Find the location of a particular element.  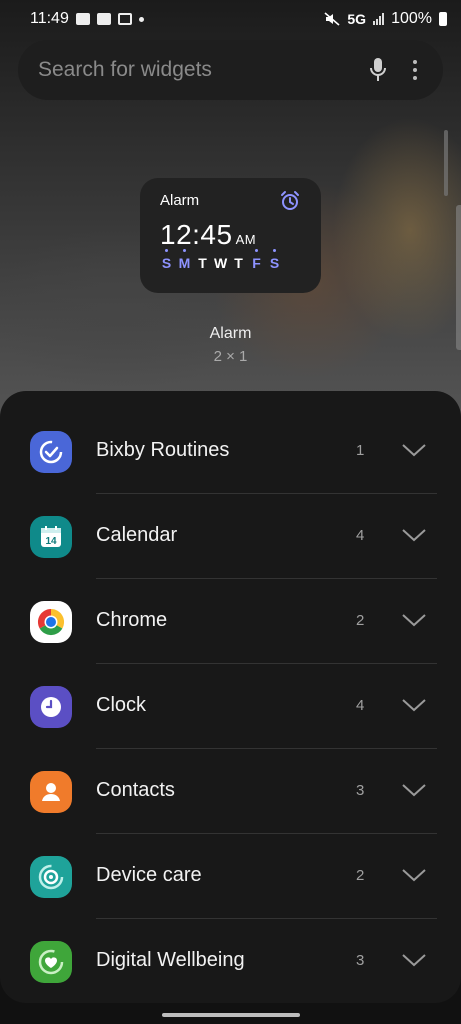

microphone-icon is located at coordinates (378, 70).